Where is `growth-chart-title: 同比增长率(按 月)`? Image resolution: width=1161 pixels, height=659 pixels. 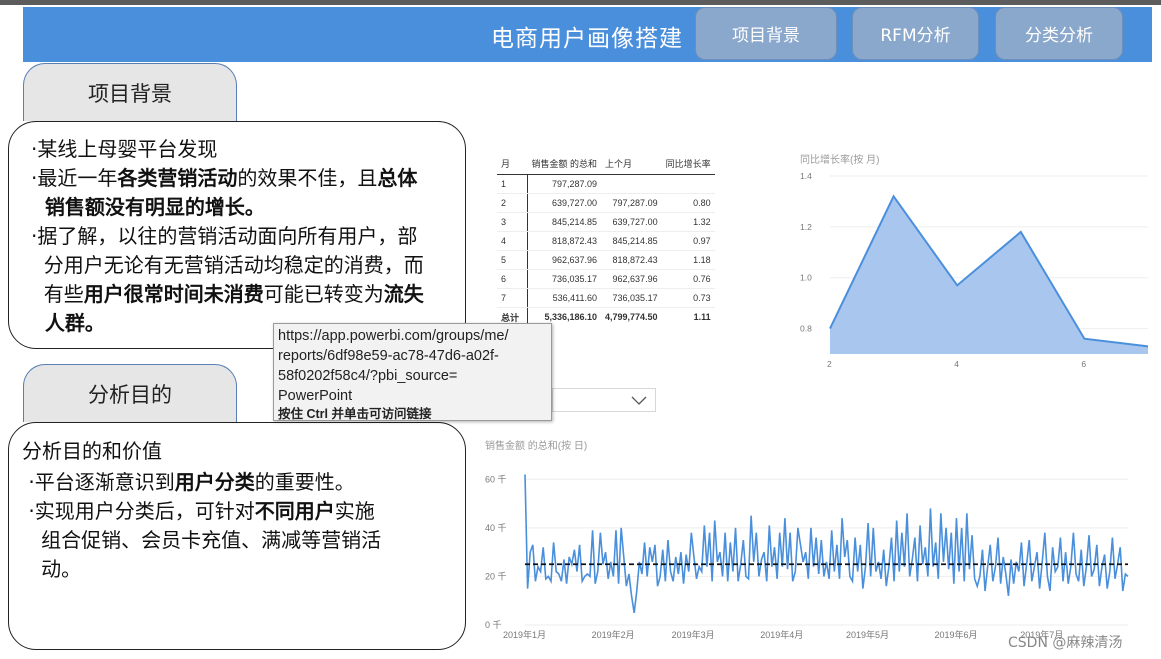 growth-chart-title: 同比增长率(按 月) is located at coordinates (840, 160).